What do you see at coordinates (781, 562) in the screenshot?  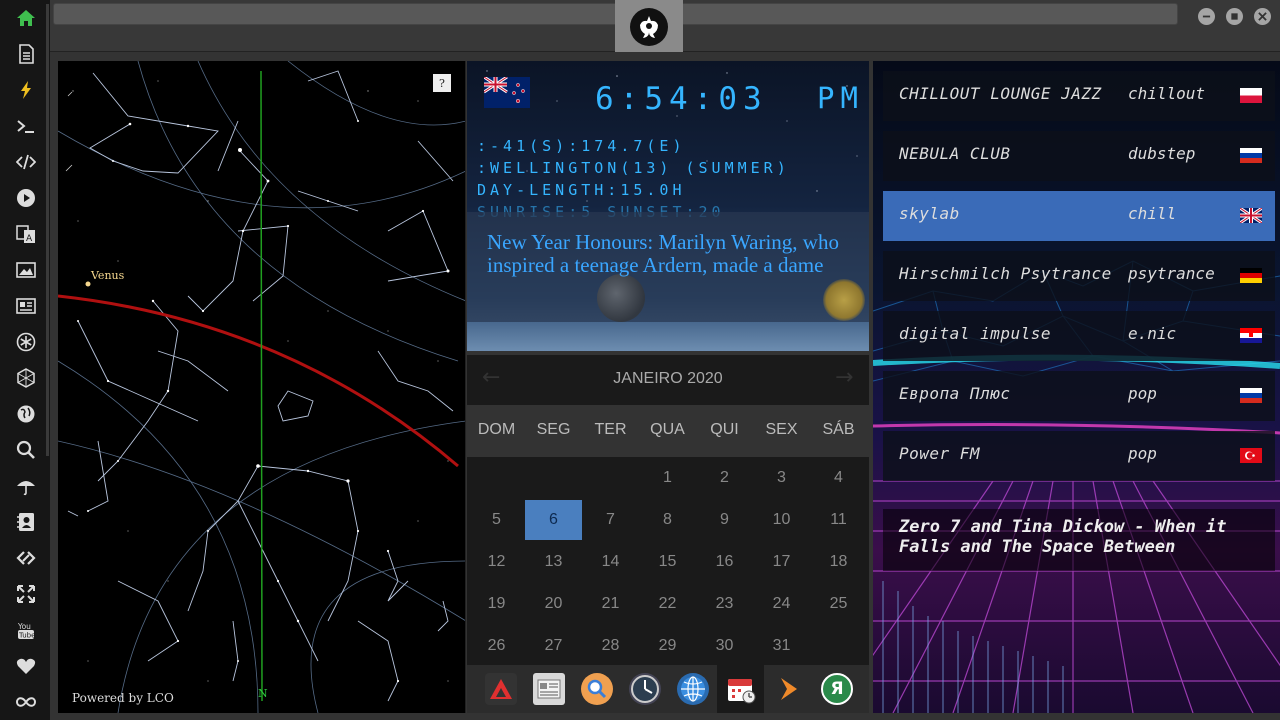 I see `calendar-day: 17` at bounding box center [781, 562].